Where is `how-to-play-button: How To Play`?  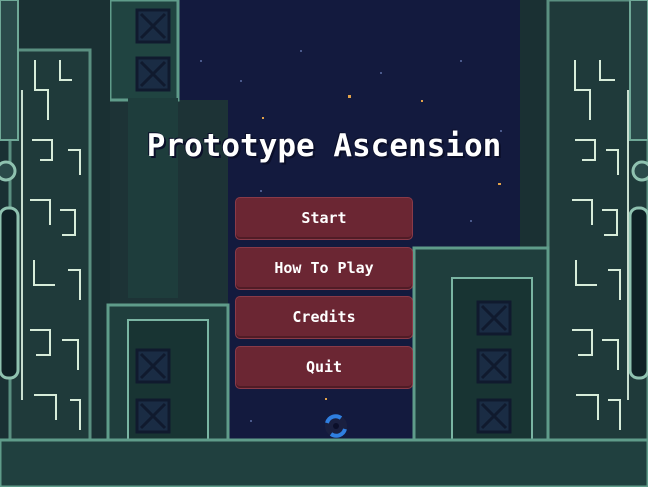 how-to-play-button: How To Play is located at coordinates (324, 268).